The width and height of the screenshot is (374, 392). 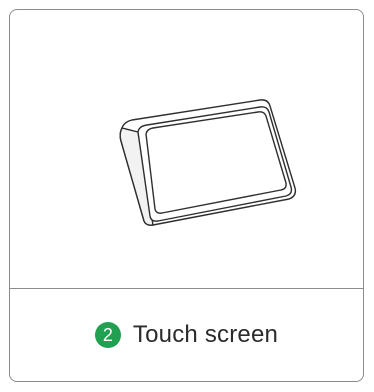 I want to click on device-label: Touch screen, so click(x=205, y=334).